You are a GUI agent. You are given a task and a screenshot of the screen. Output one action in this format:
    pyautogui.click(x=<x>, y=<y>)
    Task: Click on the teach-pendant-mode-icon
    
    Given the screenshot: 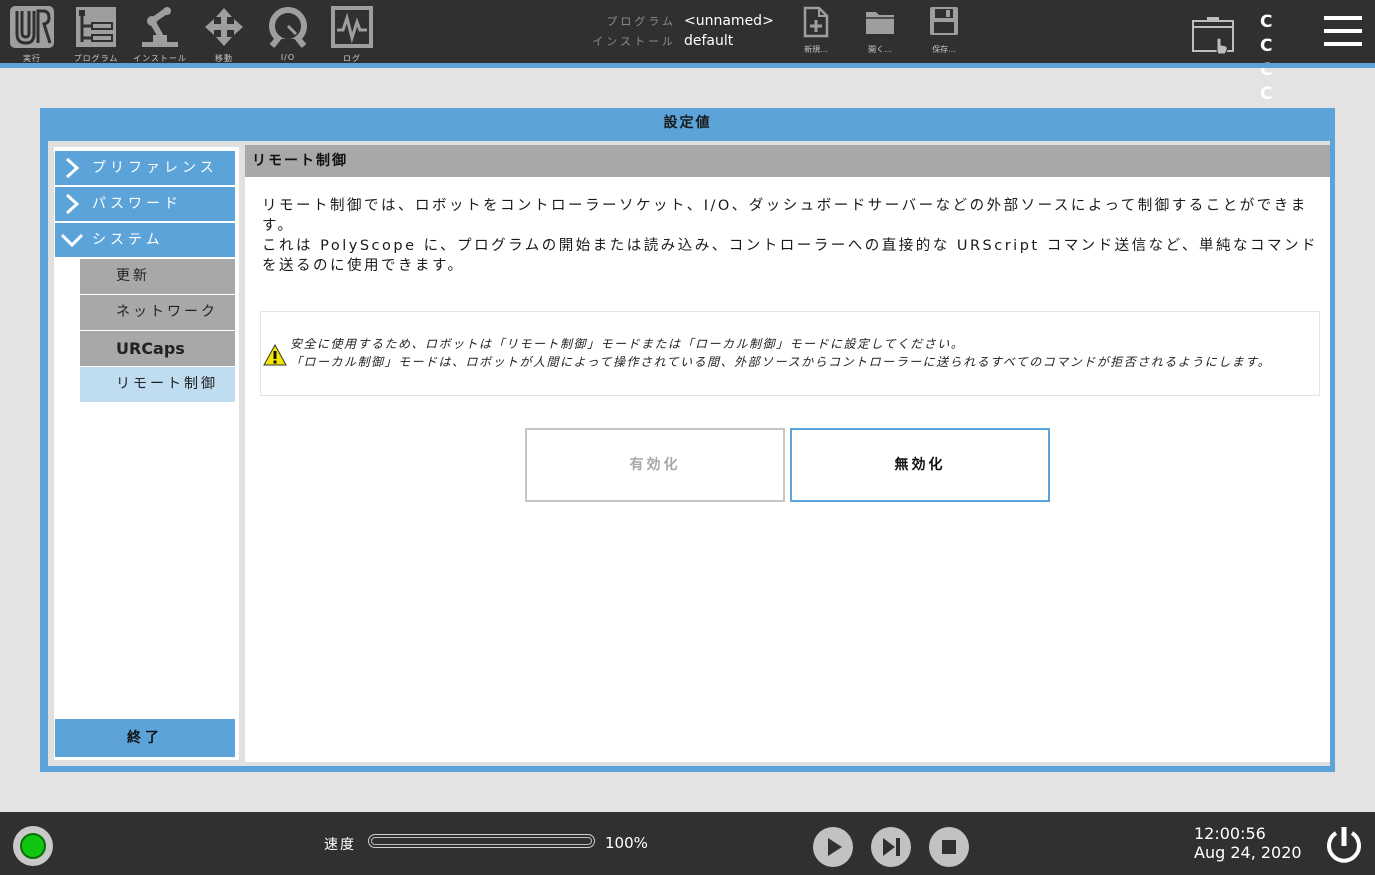 What is the action you would take?
    pyautogui.click(x=1214, y=36)
    